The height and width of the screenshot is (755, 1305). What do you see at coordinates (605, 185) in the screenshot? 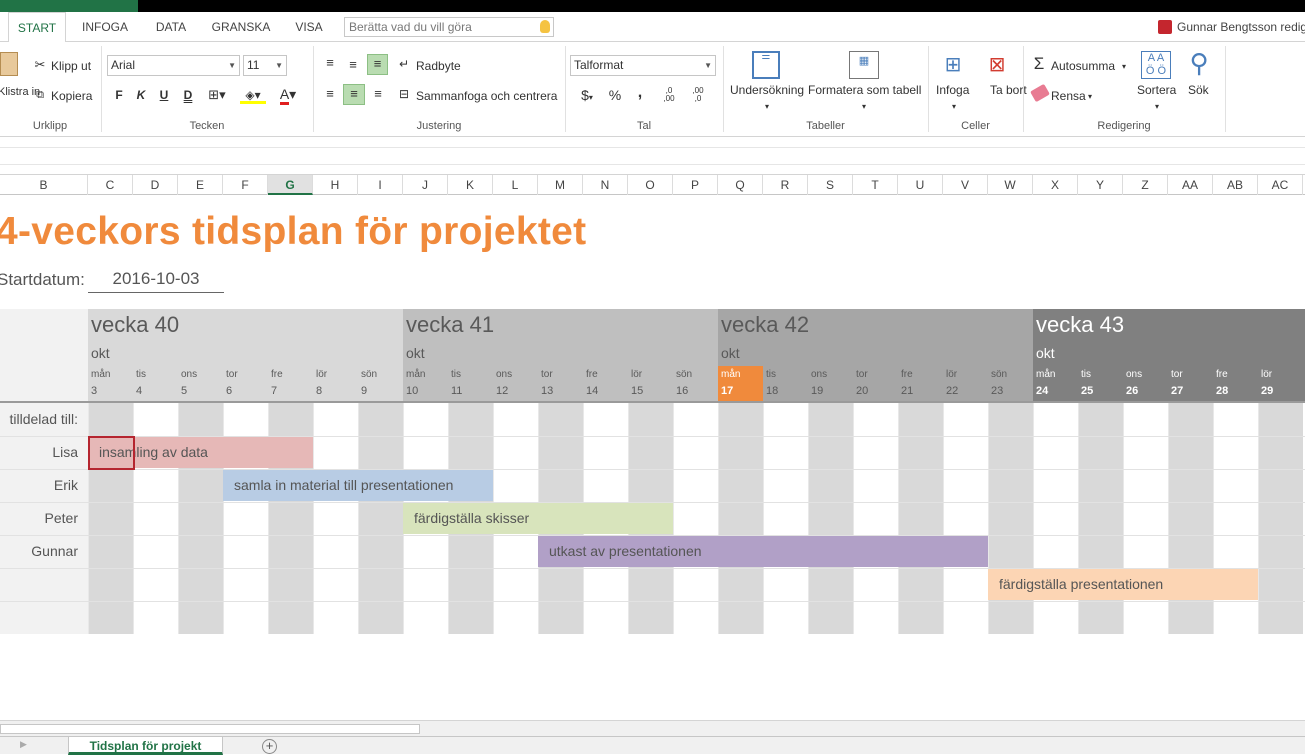
I see `column-header-n: N` at bounding box center [605, 185].